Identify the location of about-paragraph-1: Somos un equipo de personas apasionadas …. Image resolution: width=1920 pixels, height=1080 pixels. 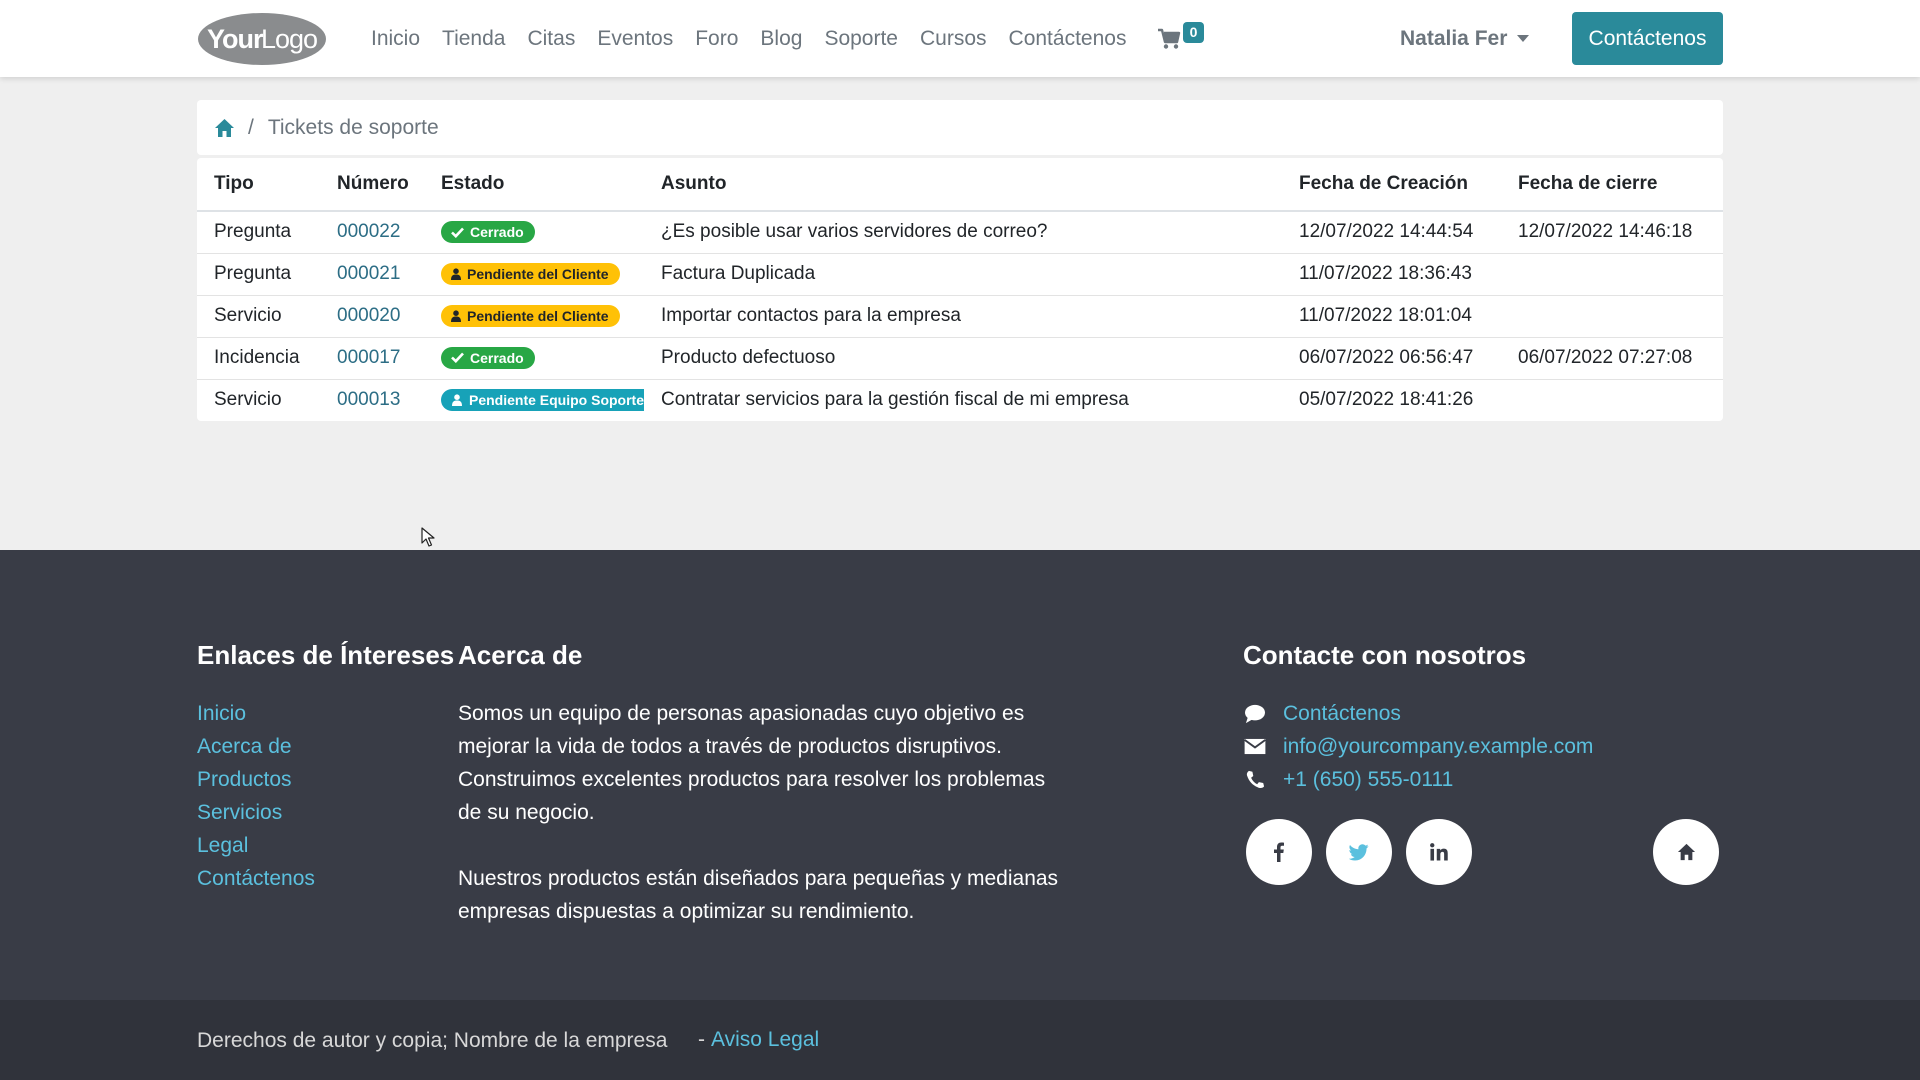
(752, 763).